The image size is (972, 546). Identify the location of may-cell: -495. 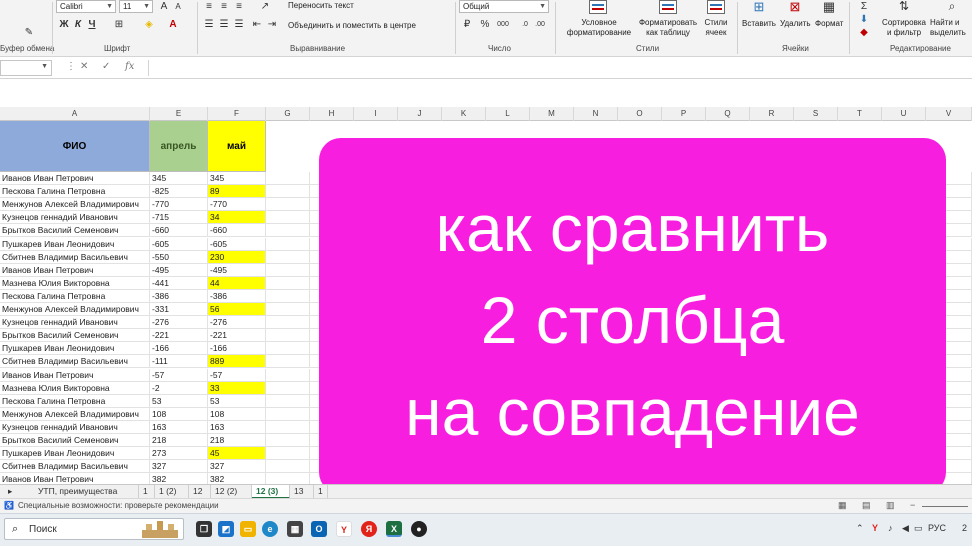
(237, 270).